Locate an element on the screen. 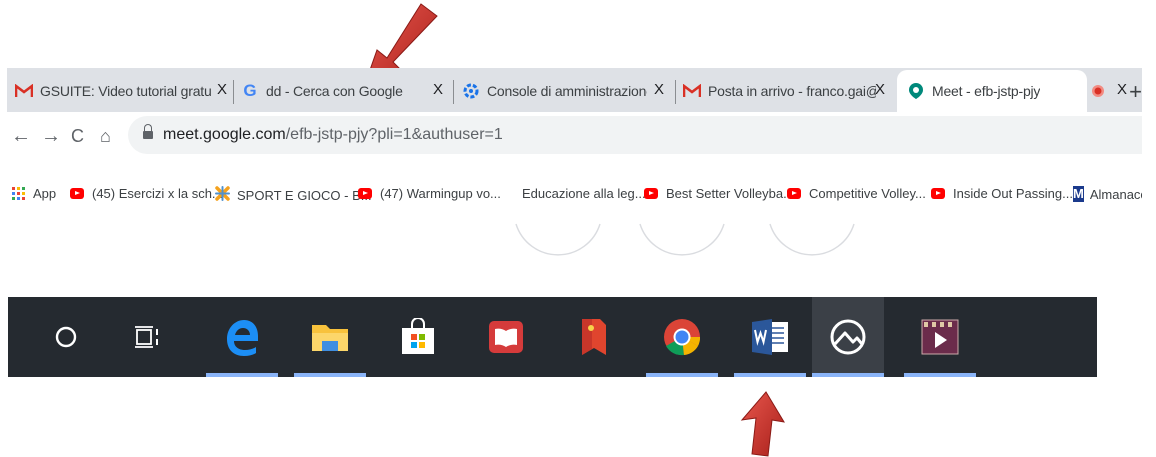 The width and height of the screenshot is (1156, 457). admin-console-icon is located at coordinates (471, 91).